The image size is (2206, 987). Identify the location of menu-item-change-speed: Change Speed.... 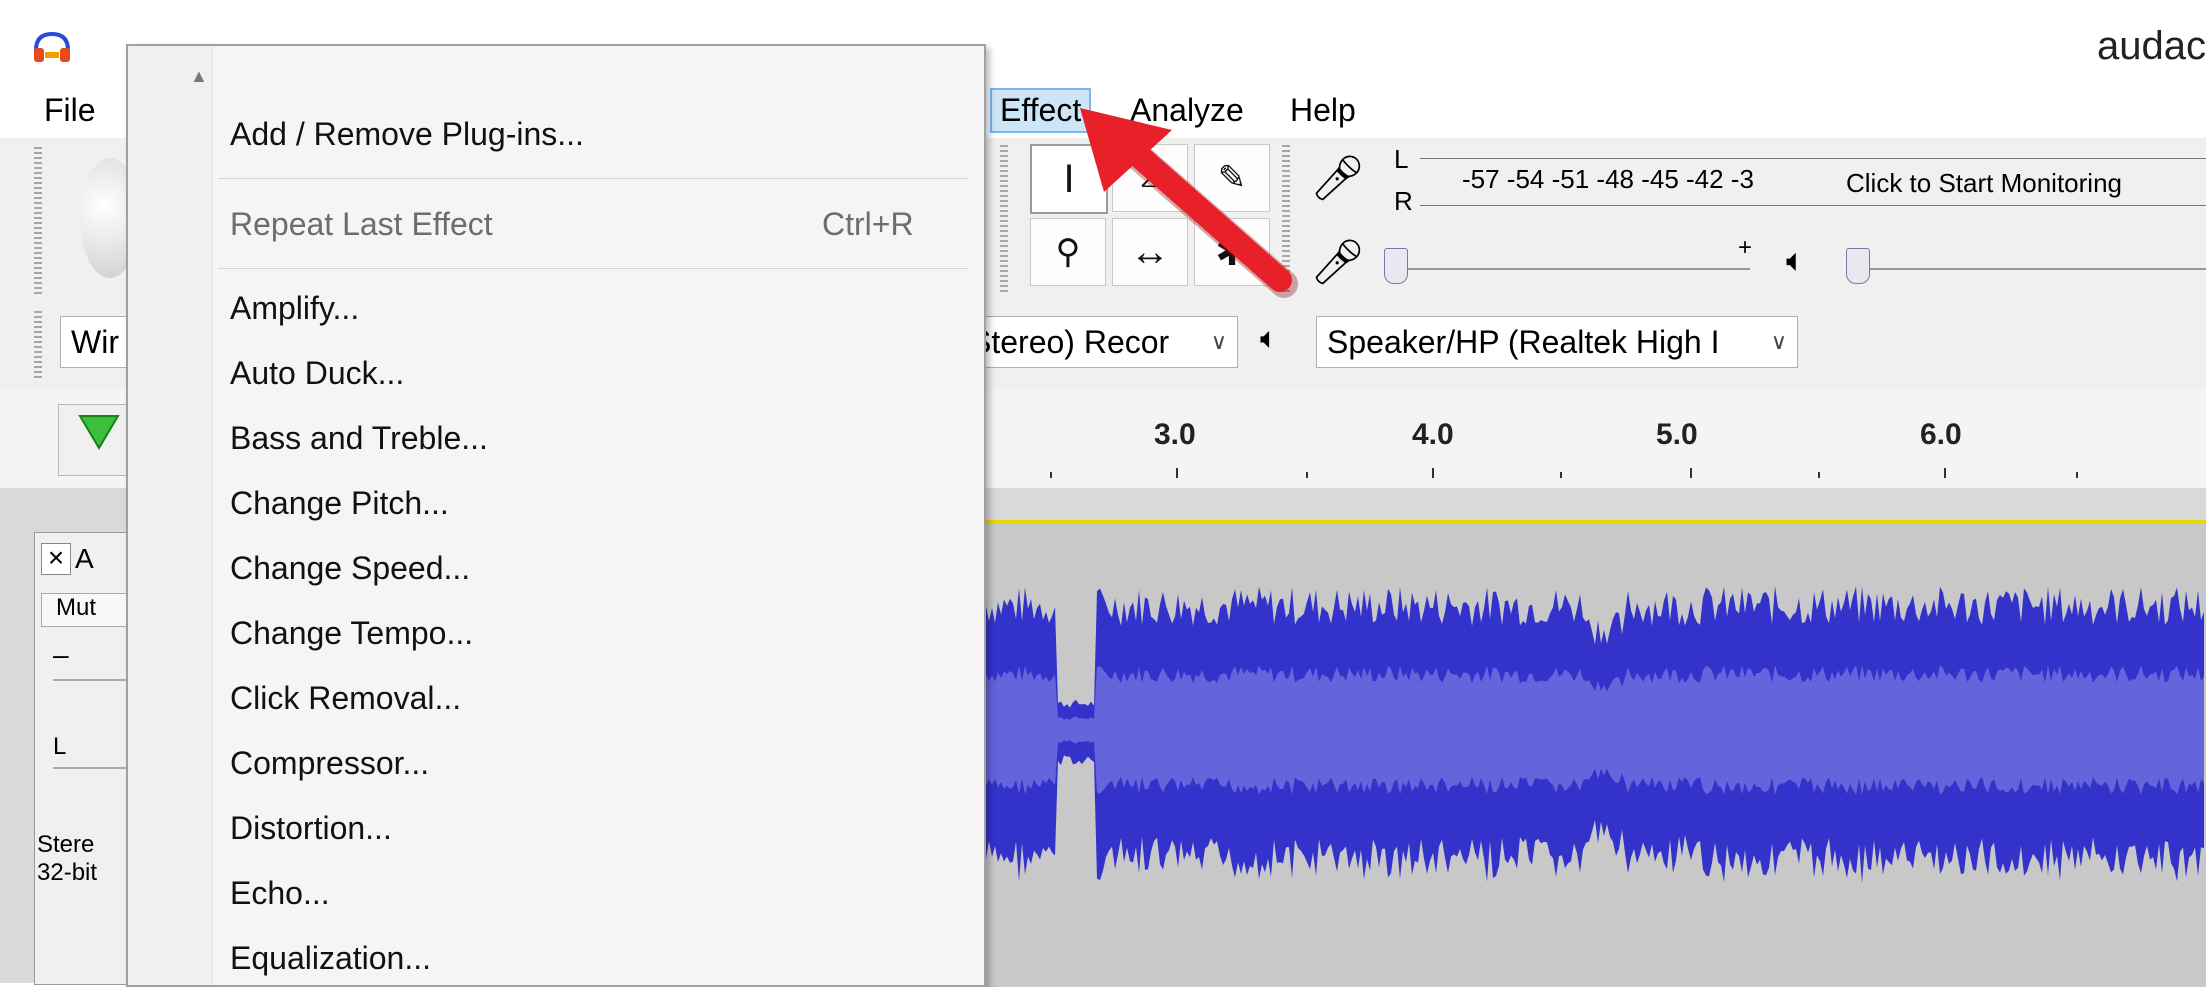
(350, 568).